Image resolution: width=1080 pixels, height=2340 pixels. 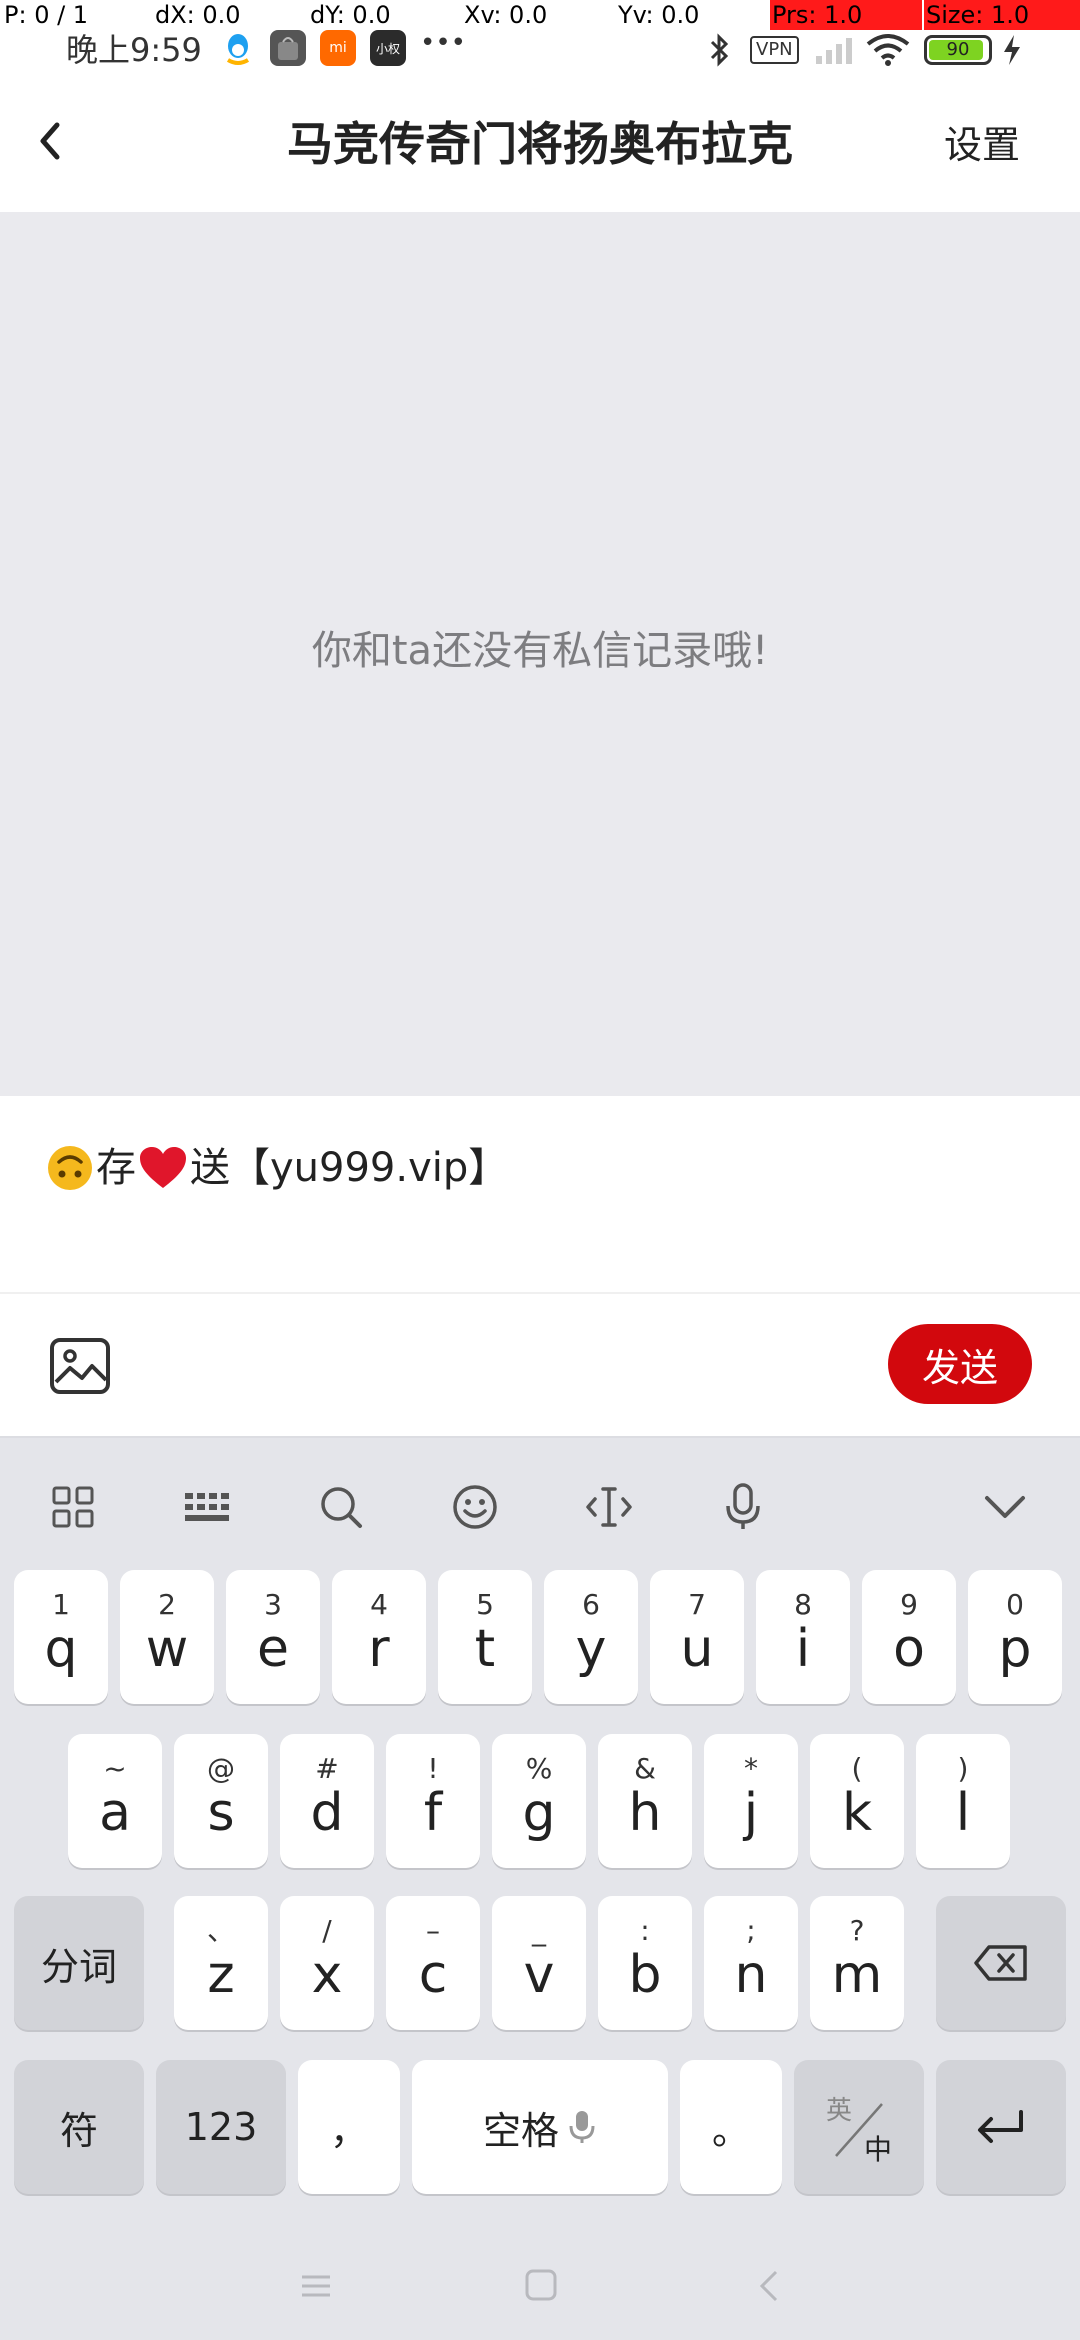 I want to click on key-letter: s, so click(x=221, y=1813).